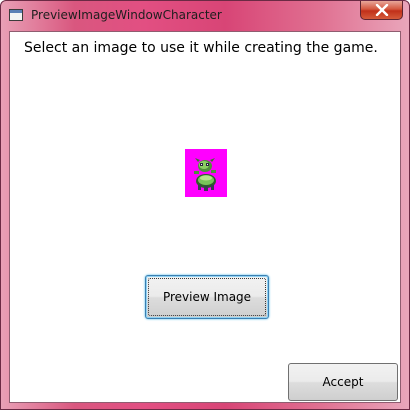 The height and width of the screenshot is (410, 410). Describe the element at coordinates (16, 15) in the screenshot. I see `window-icon` at that location.